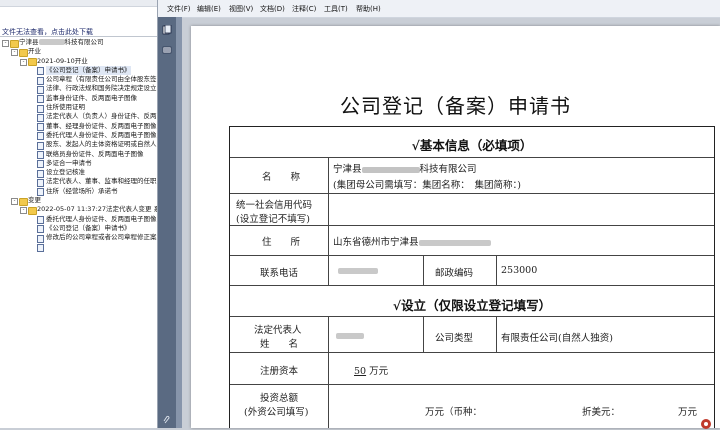 The height and width of the screenshot is (430, 720). What do you see at coordinates (34, 200) in the screenshot?
I see `tree-item-label: 变更` at bounding box center [34, 200].